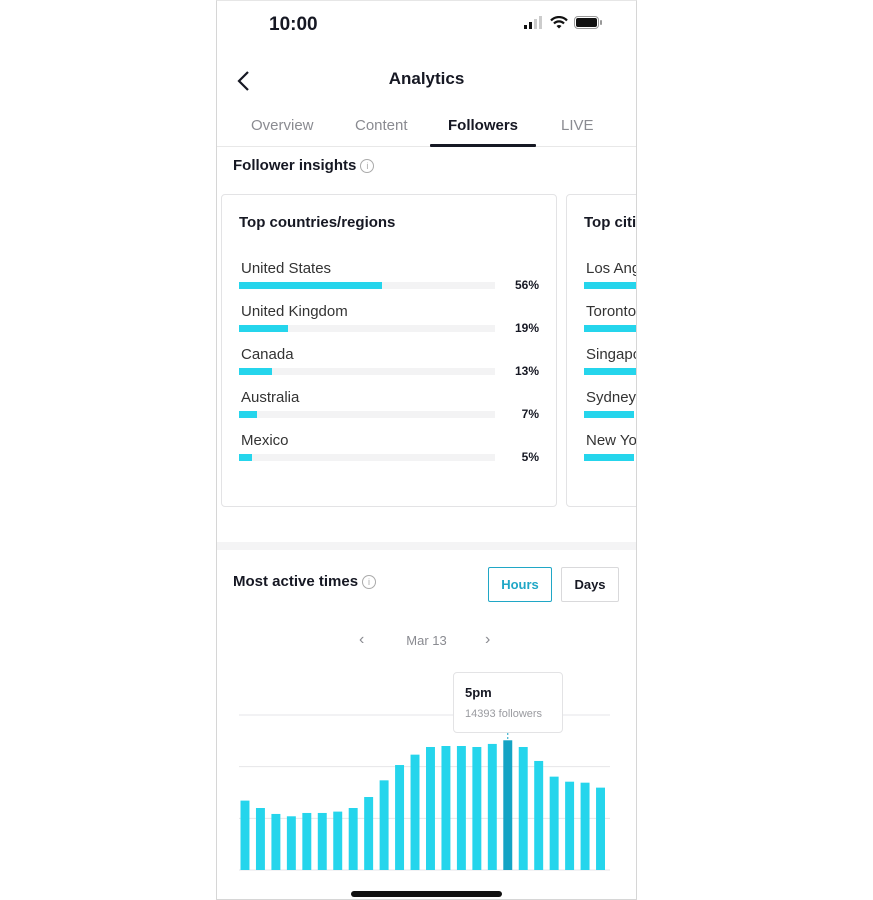 This screenshot has height=900, width=873. I want to click on city-name: Los Angeles, so click(611, 268).